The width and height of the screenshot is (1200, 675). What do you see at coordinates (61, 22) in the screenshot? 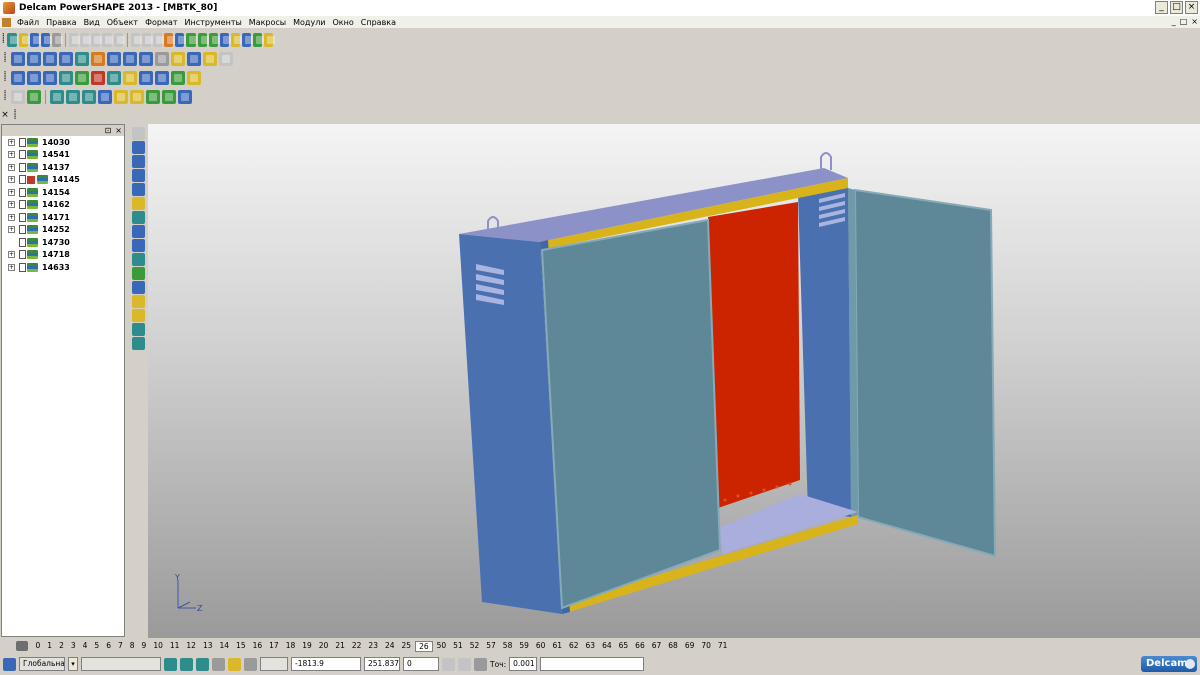
I see `menu-edit: Правка` at bounding box center [61, 22].